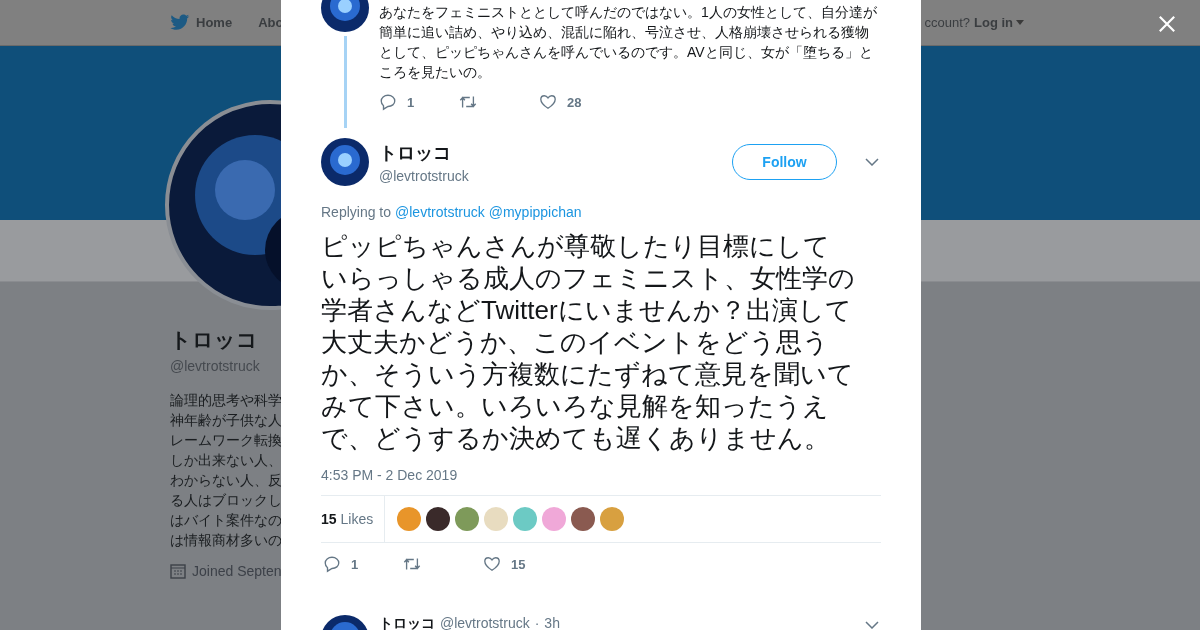 Image resolution: width=1200 pixels, height=630 pixels. What do you see at coordinates (552, 622) in the screenshot?
I see `tweet-age: 3h` at bounding box center [552, 622].